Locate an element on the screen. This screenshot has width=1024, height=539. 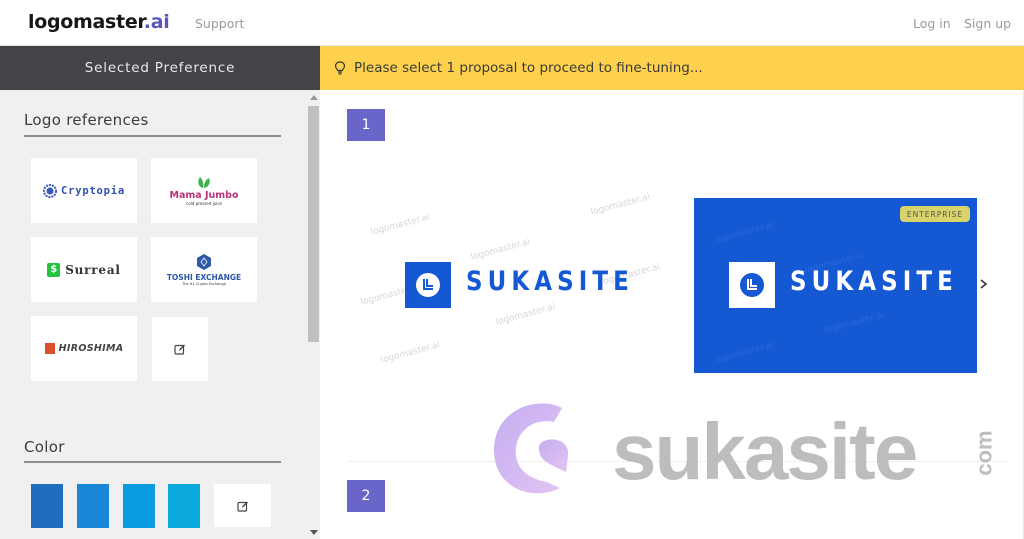
lightbulb-icon is located at coordinates (340, 68).